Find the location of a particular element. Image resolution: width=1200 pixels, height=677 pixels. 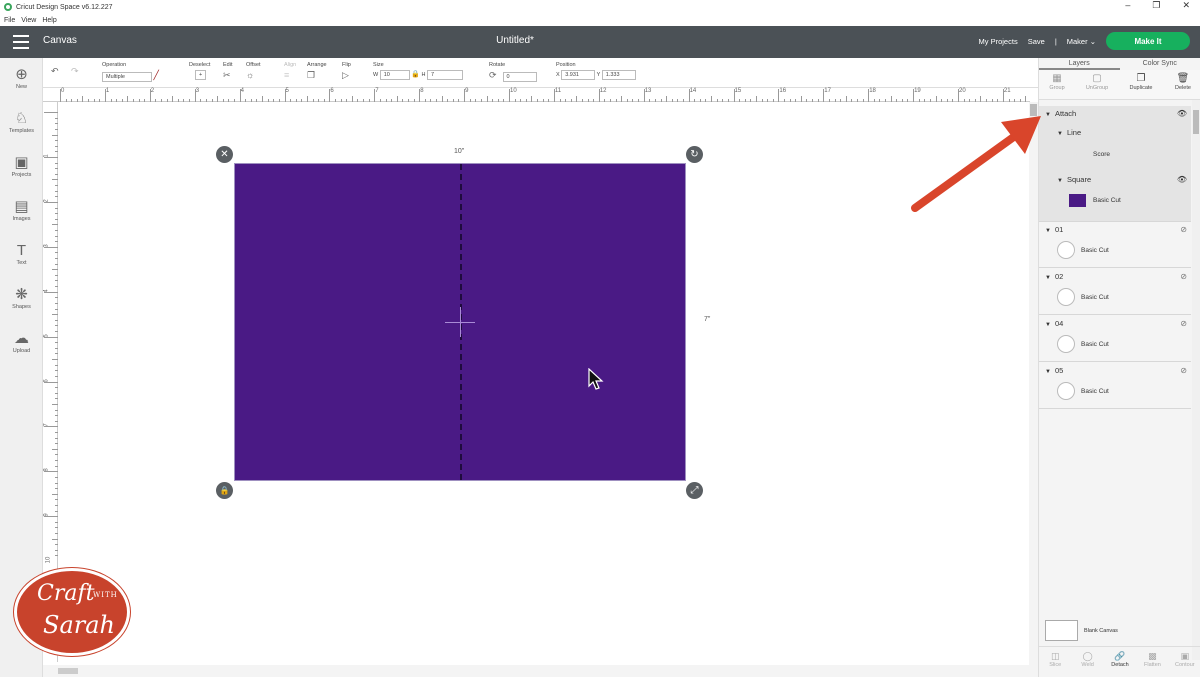

deselect-button: + is located at coordinates (201, 75).